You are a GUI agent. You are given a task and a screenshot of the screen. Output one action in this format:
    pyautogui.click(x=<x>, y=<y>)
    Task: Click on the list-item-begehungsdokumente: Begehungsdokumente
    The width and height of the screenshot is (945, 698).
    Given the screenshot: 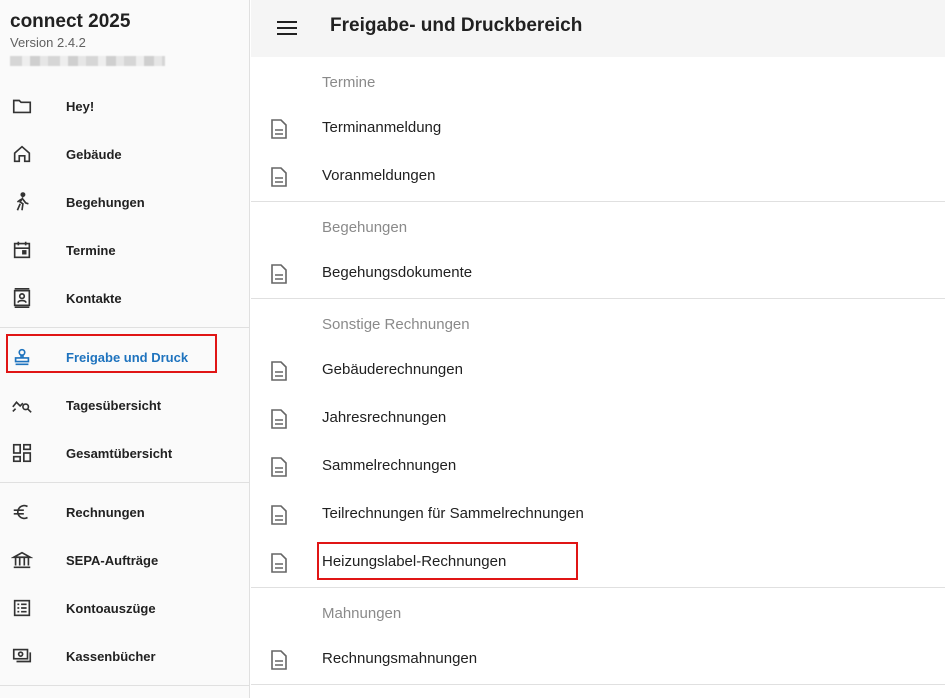 What is the action you would take?
    pyautogui.click(x=598, y=274)
    